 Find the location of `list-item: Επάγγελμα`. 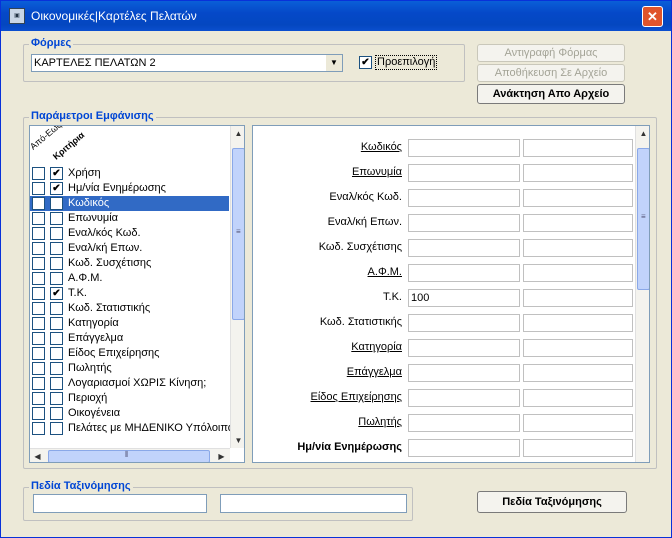

list-item: Επάγγελμα is located at coordinates (129, 338).